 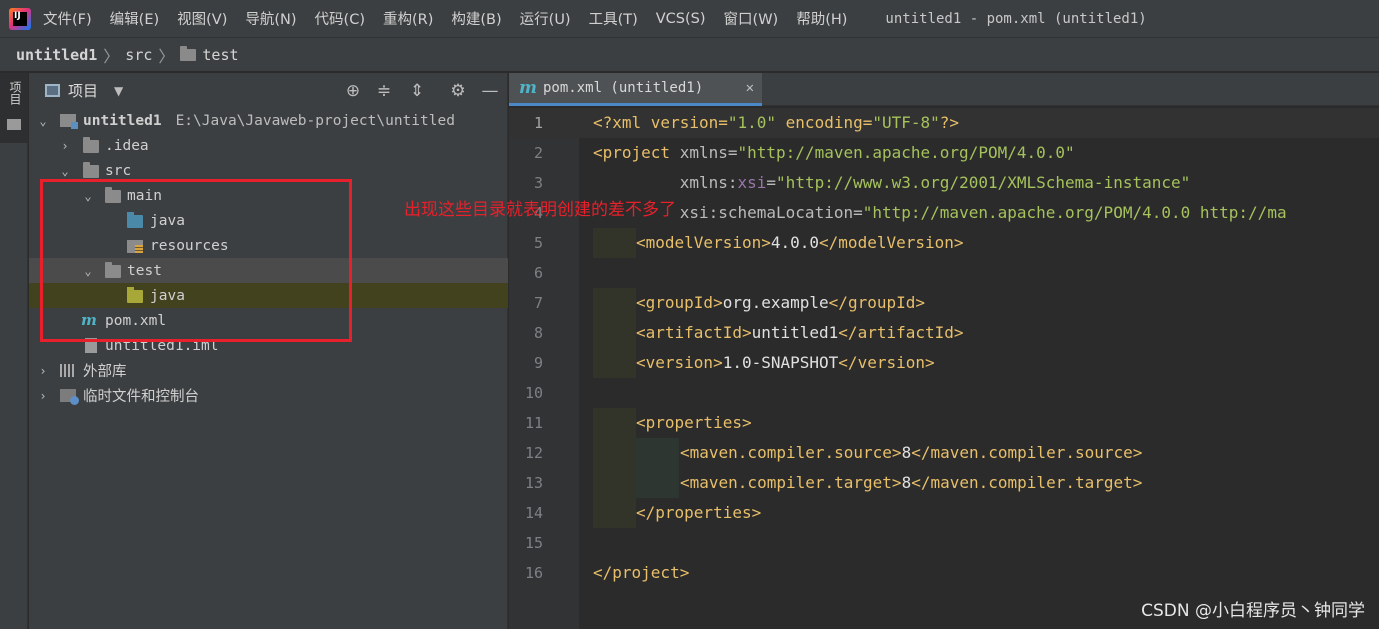 What do you see at coordinates (800, 242) in the screenshot?
I see `code-line: <modelVersion>4.0.0</modelVersion>` at bounding box center [800, 242].